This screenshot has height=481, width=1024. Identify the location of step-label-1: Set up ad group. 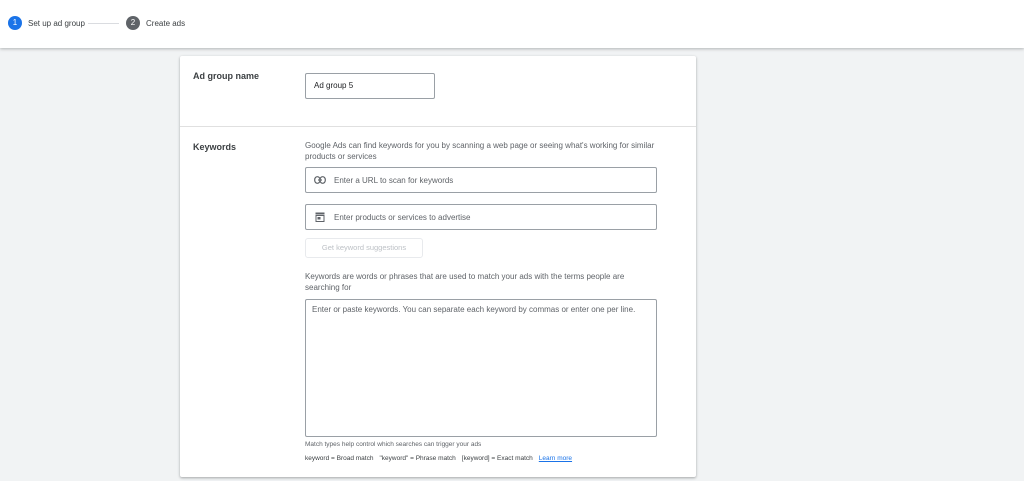
(56, 23).